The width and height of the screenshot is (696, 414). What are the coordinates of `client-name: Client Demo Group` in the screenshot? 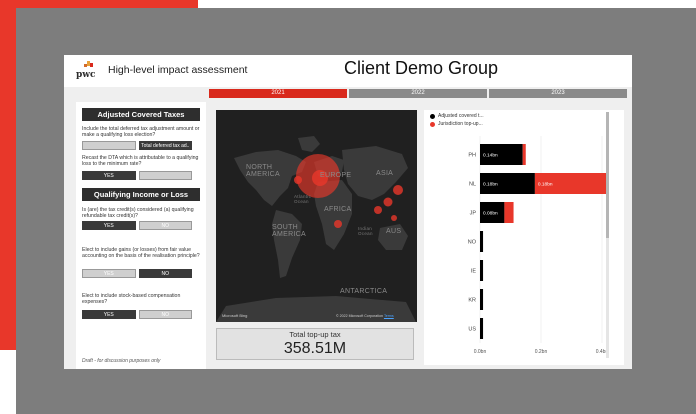 It's located at (421, 68).